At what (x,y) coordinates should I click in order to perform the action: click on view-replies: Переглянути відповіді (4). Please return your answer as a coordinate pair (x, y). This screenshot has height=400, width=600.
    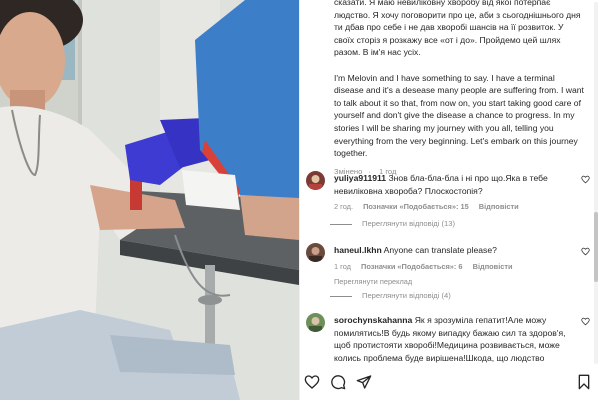
    Looking at the image, I should click on (390, 295).